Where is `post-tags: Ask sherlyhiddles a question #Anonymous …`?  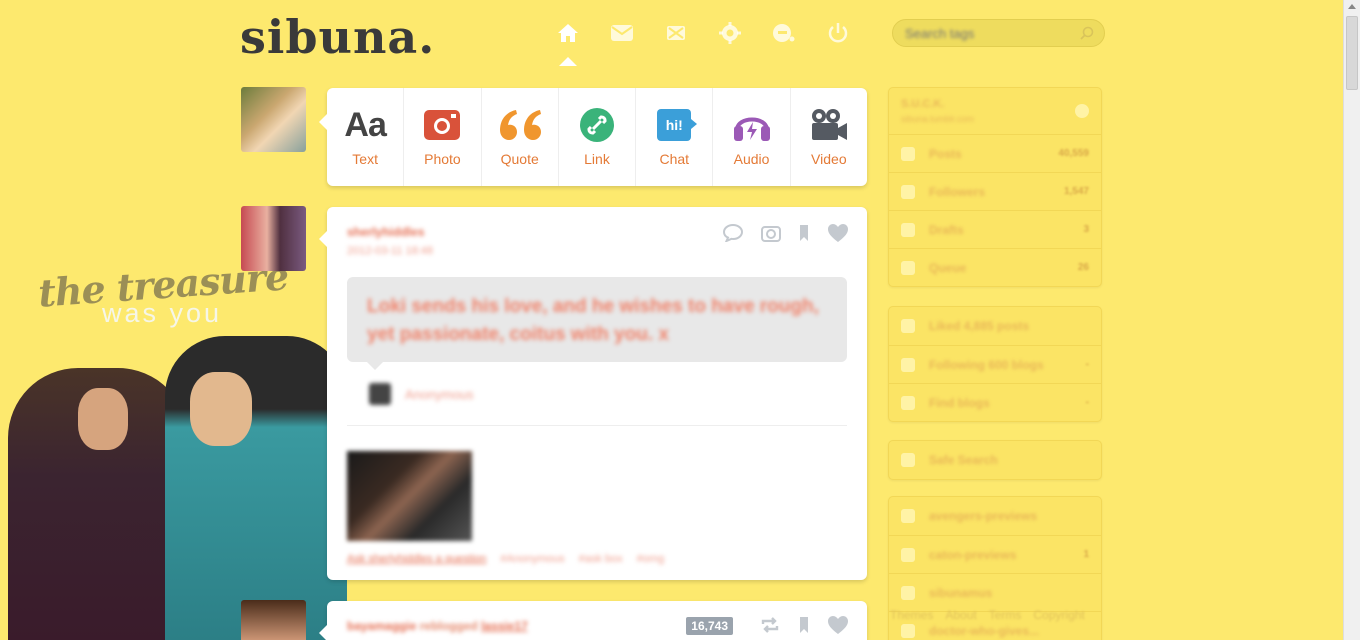 post-tags: Ask sherlyhiddles a question #Anonymous … is located at coordinates (505, 559).